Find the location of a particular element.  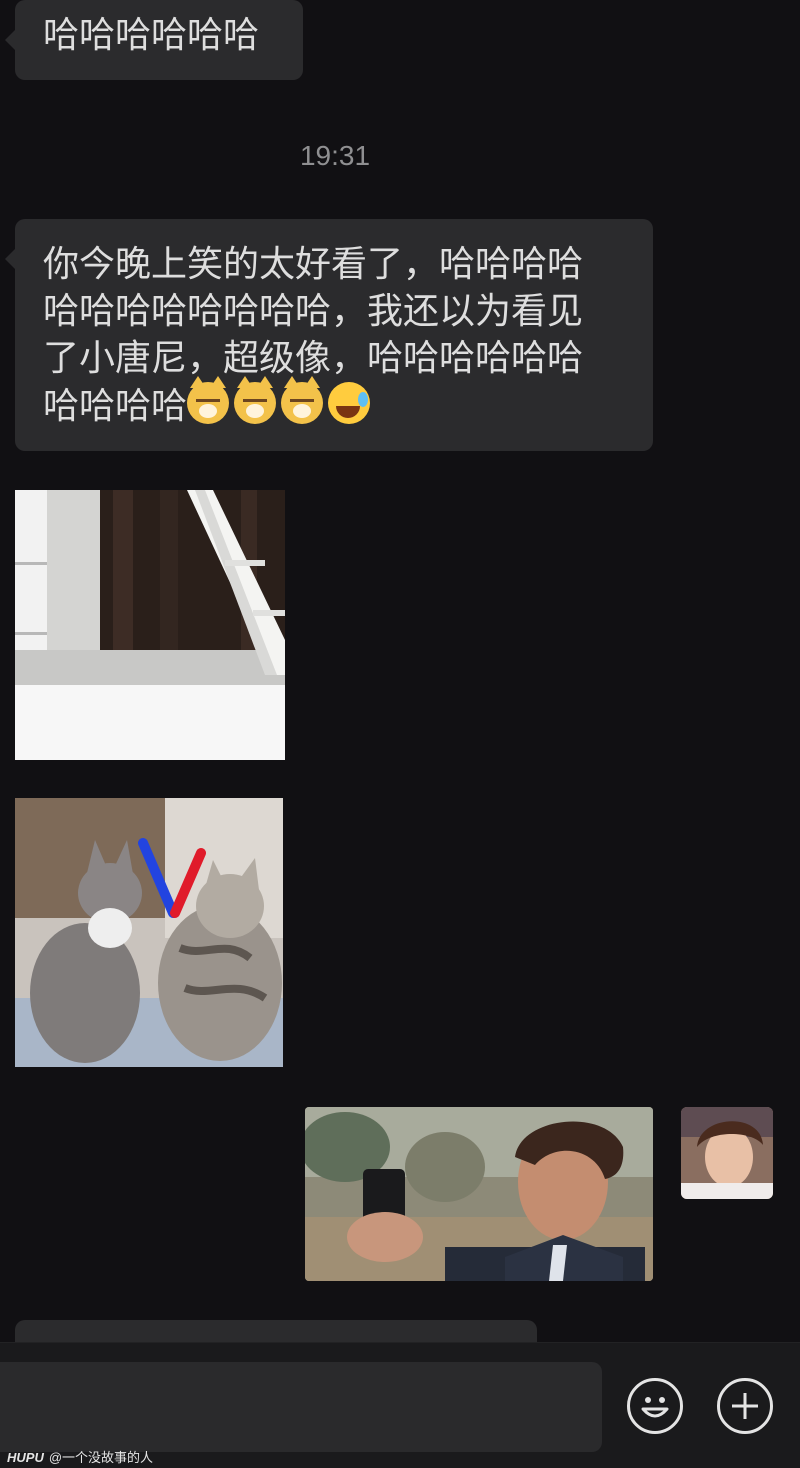

user-avatar is located at coordinates (727, 1153).